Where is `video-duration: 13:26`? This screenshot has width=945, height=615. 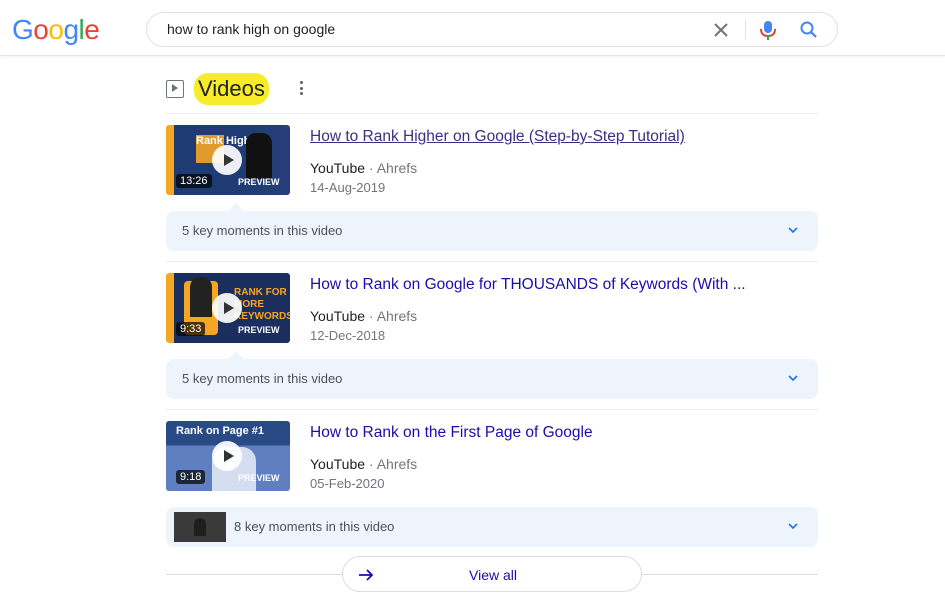
video-duration: 13:26 is located at coordinates (194, 181).